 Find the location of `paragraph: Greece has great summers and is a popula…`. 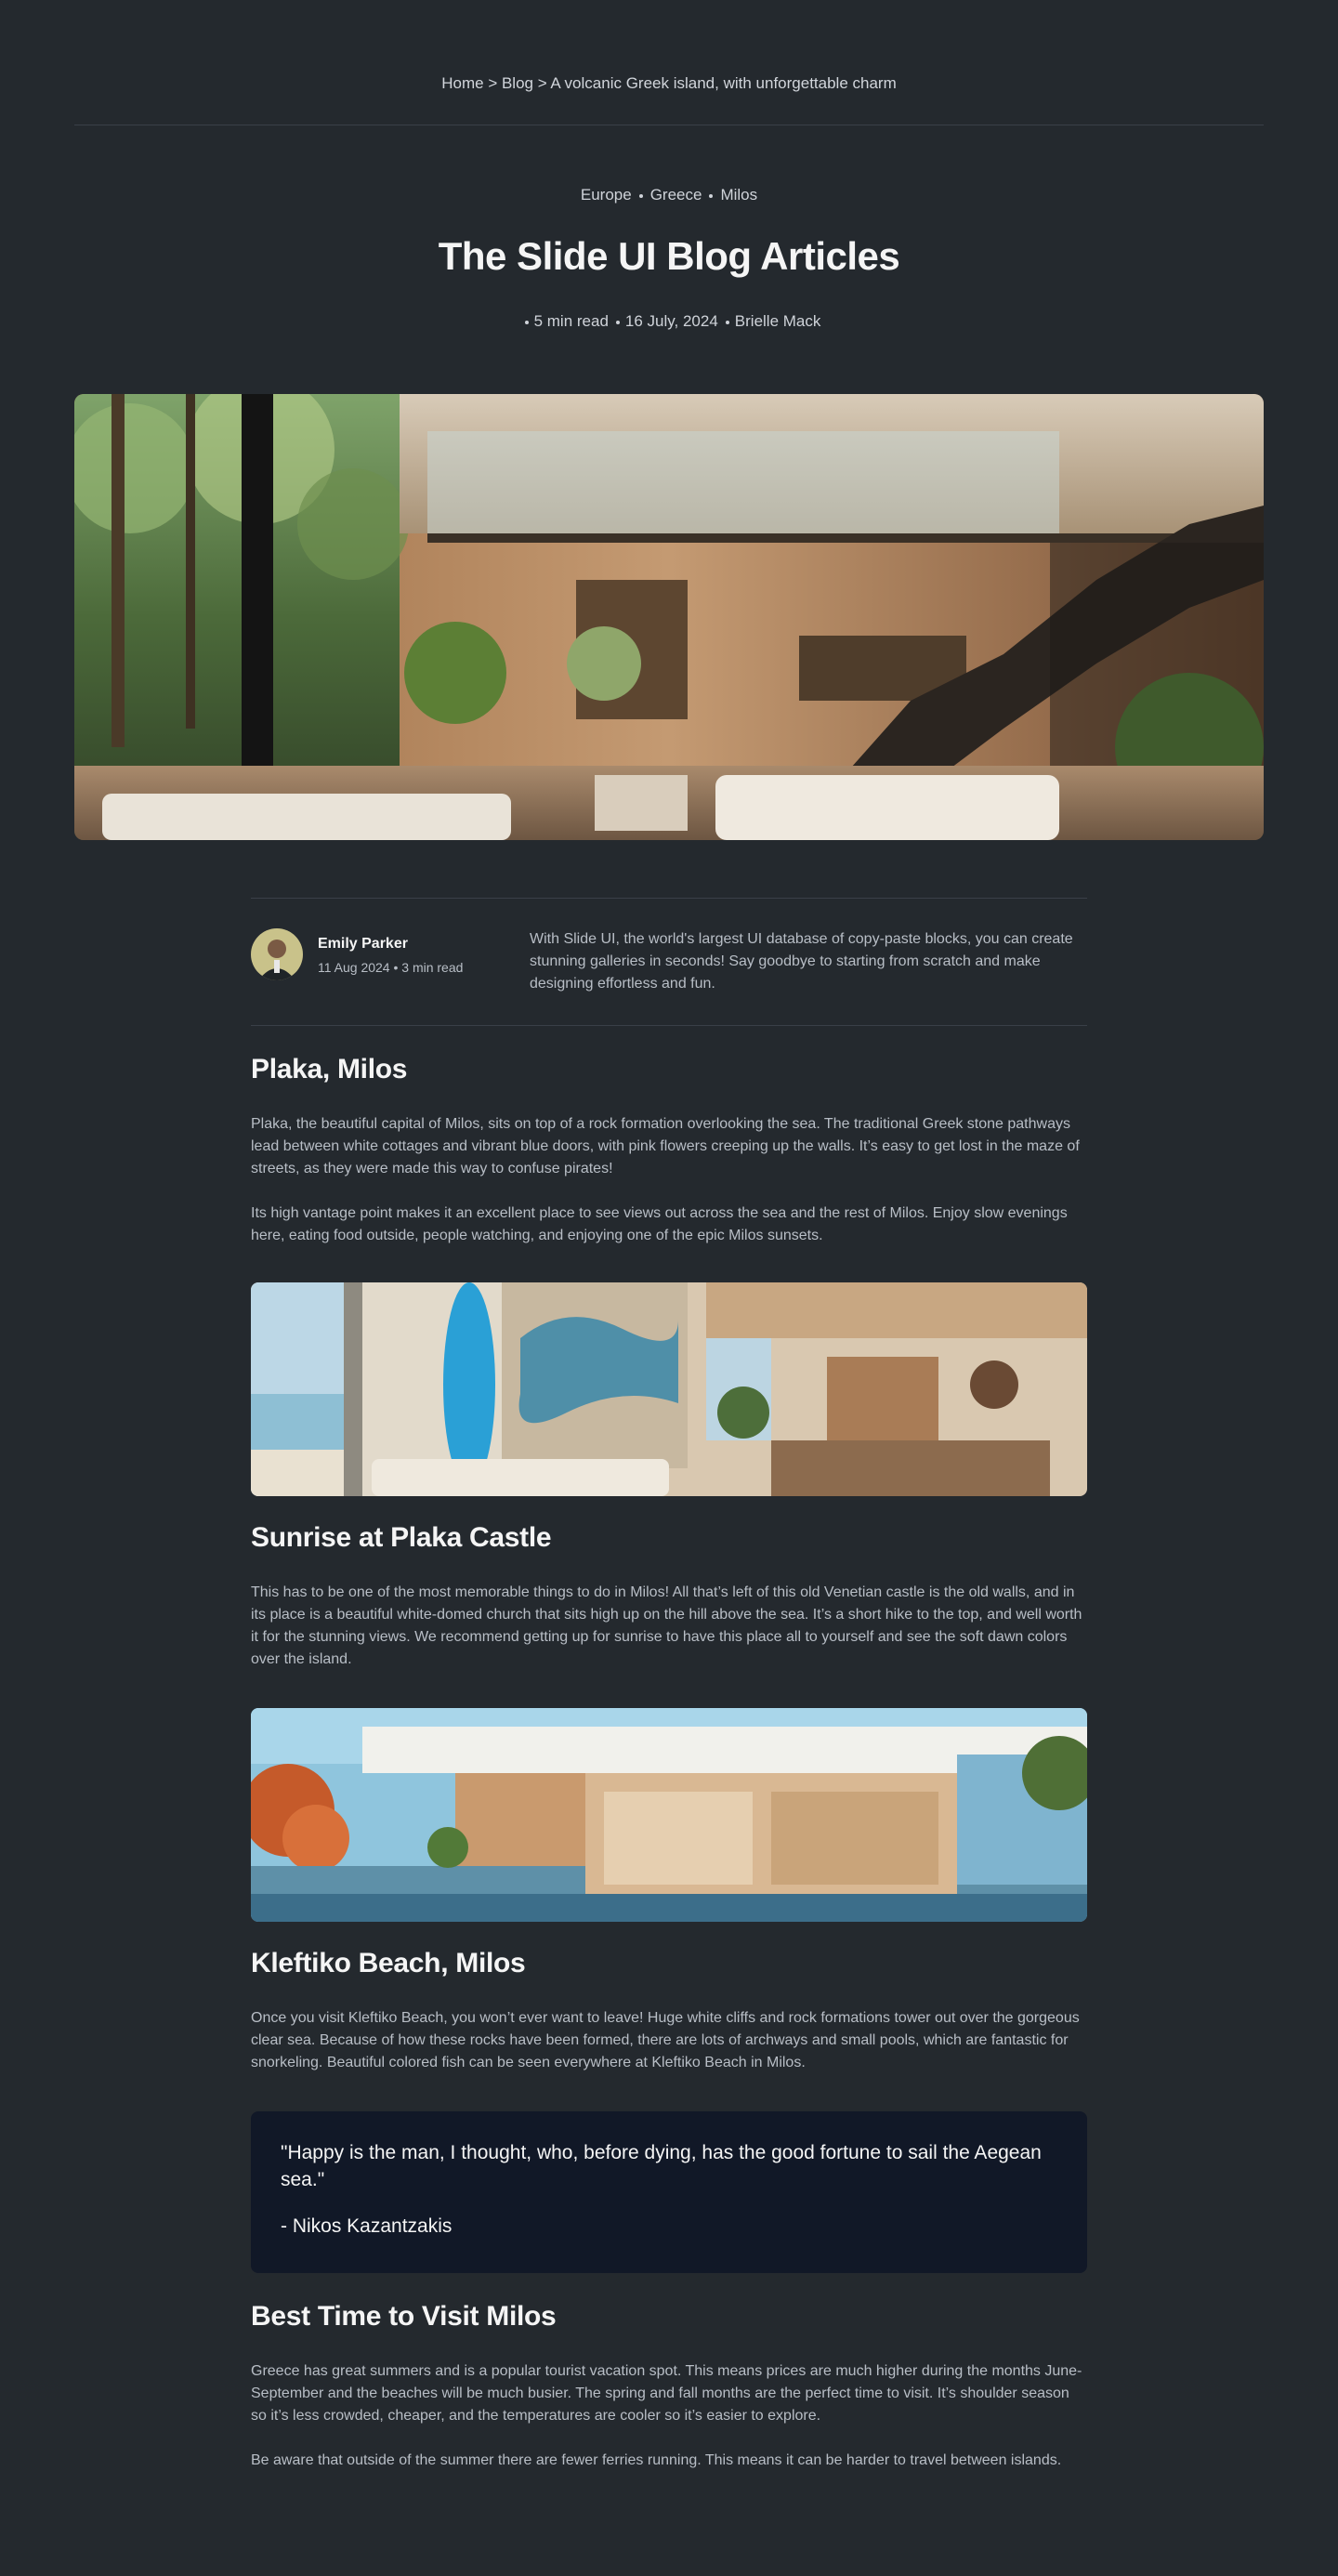

paragraph: Greece has great summers and is a popula… is located at coordinates (666, 2393).